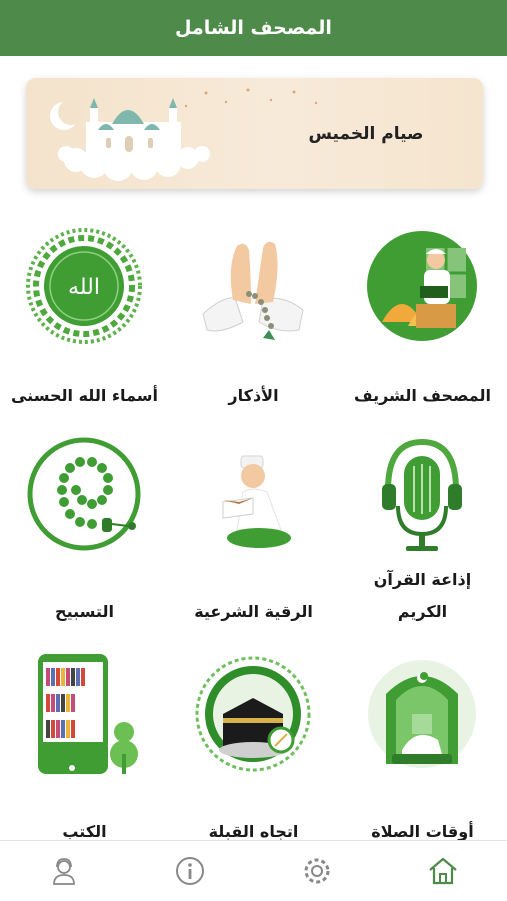 This screenshot has width=507, height=901. I want to click on bottom-nav, so click(253, 870).